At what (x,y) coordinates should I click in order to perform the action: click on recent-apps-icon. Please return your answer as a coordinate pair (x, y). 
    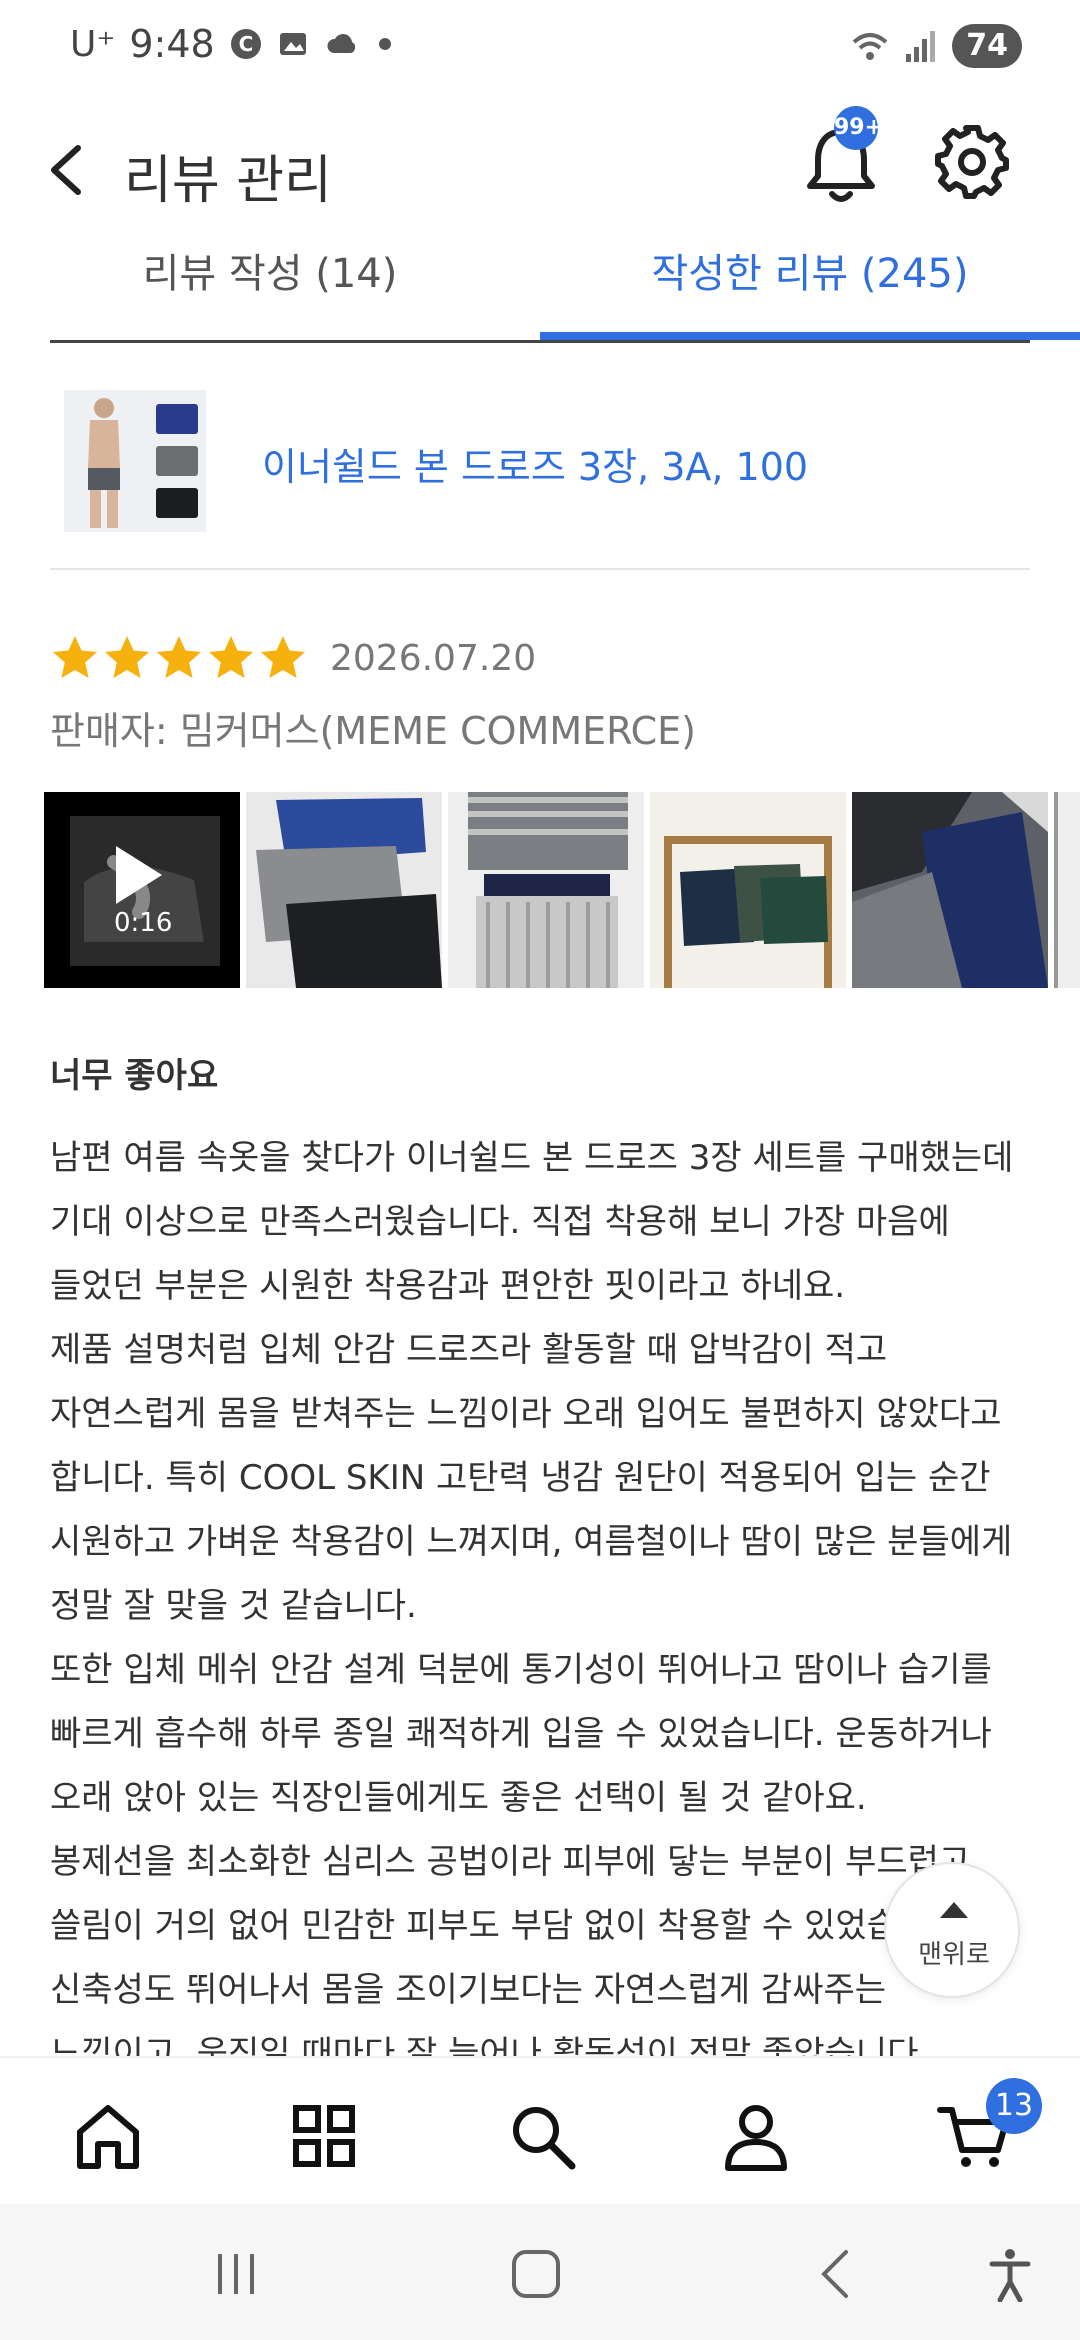
    Looking at the image, I should click on (236, 2274).